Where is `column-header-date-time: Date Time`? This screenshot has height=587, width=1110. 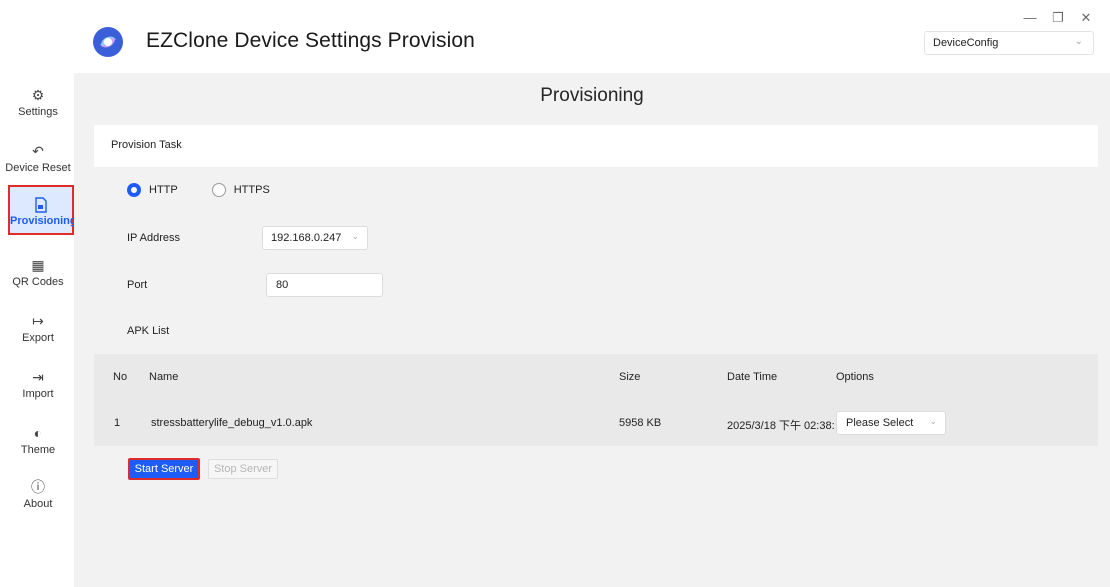 column-header-date-time: Date Time is located at coordinates (752, 377).